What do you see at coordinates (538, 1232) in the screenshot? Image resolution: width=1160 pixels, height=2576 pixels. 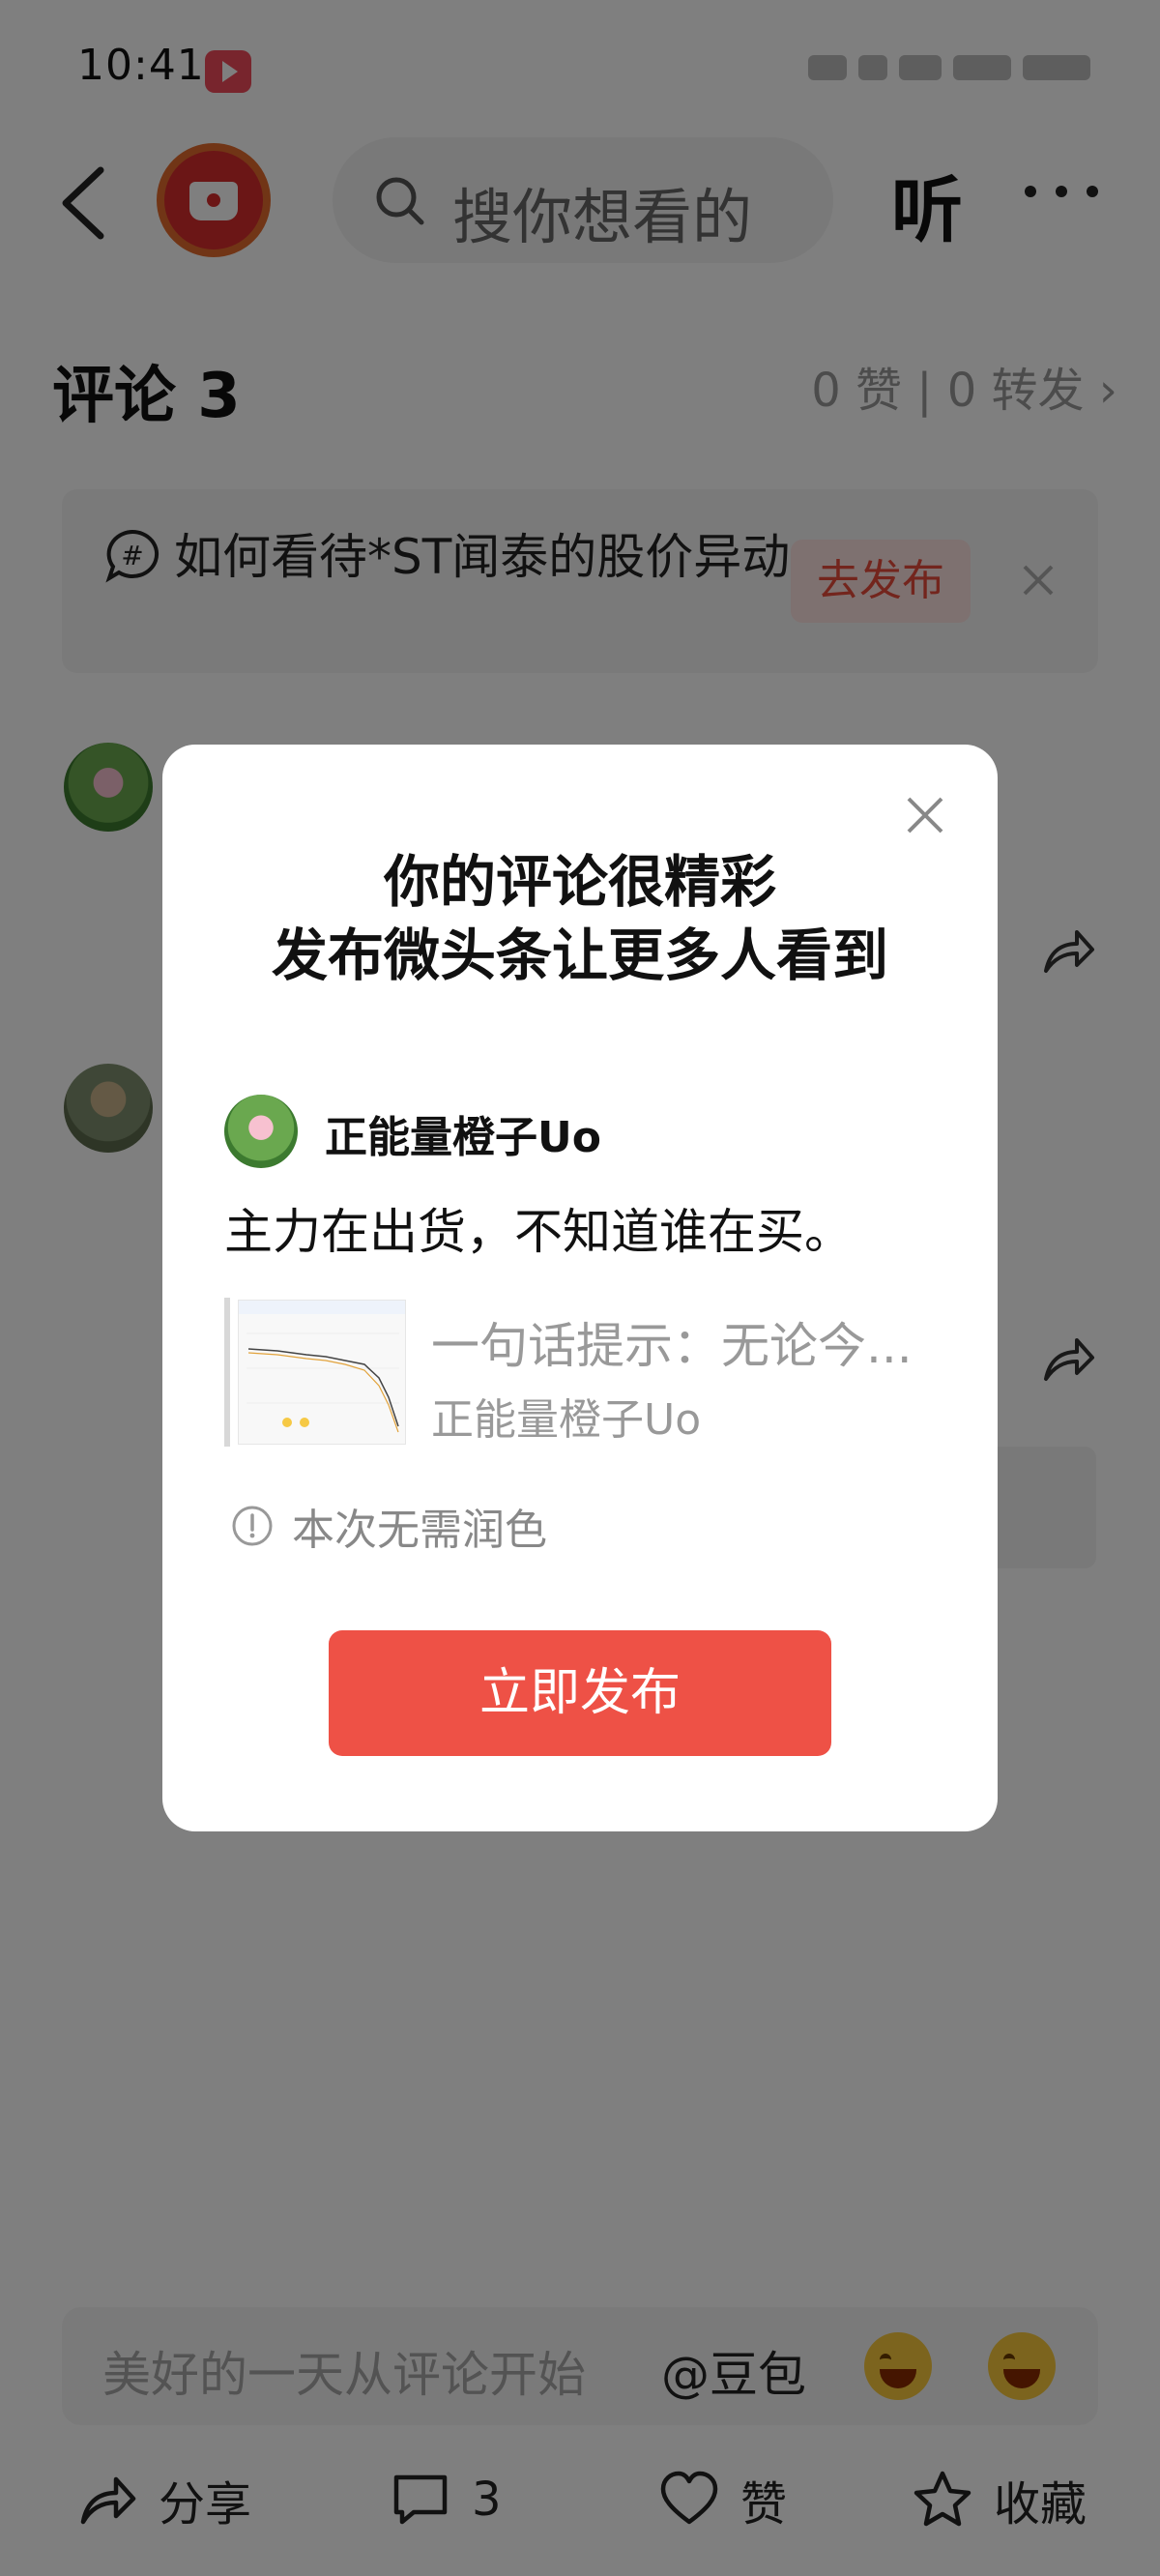 I see `preview-comment-text: 主力在出货，不知道谁在买。` at bounding box center [538, 1232].